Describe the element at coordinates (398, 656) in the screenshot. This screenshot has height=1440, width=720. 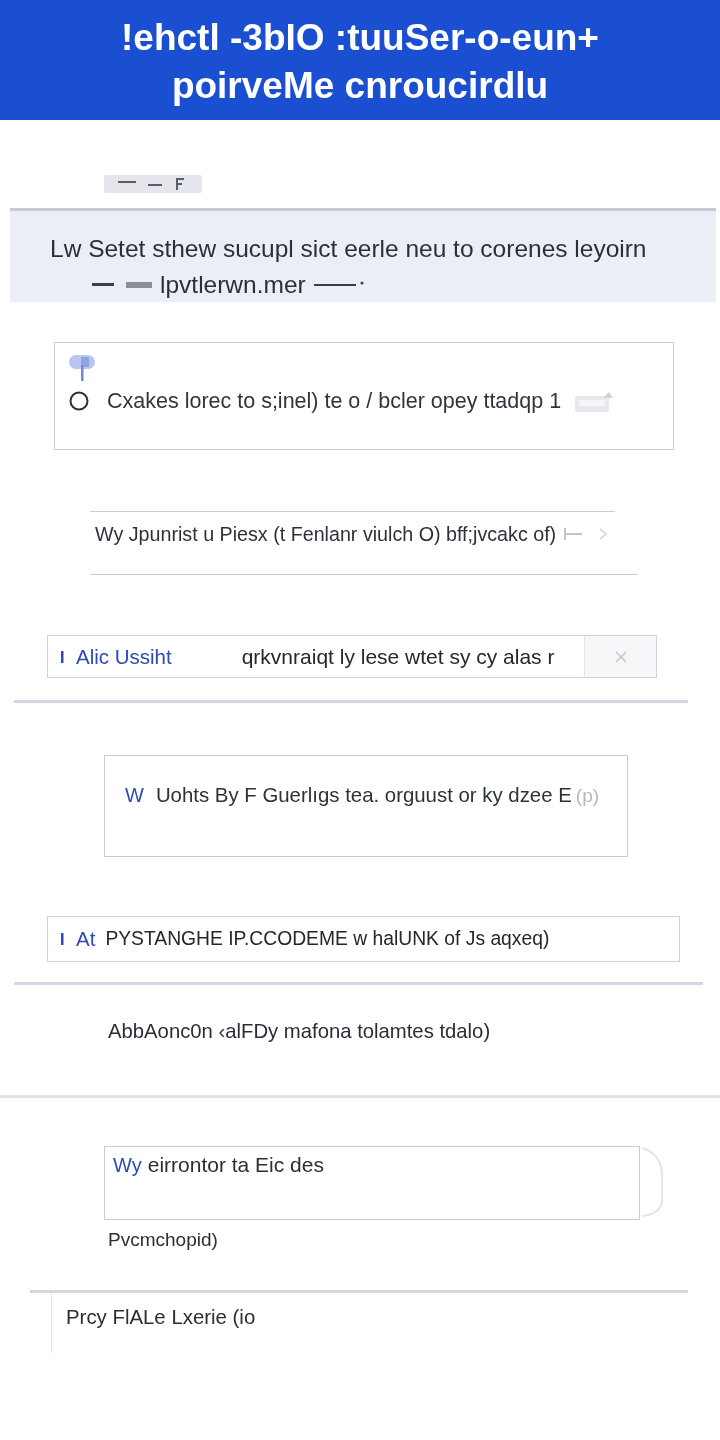
I see `field-value: qrkvnraiqt ly lese wtet sy cy alas r` at that location.